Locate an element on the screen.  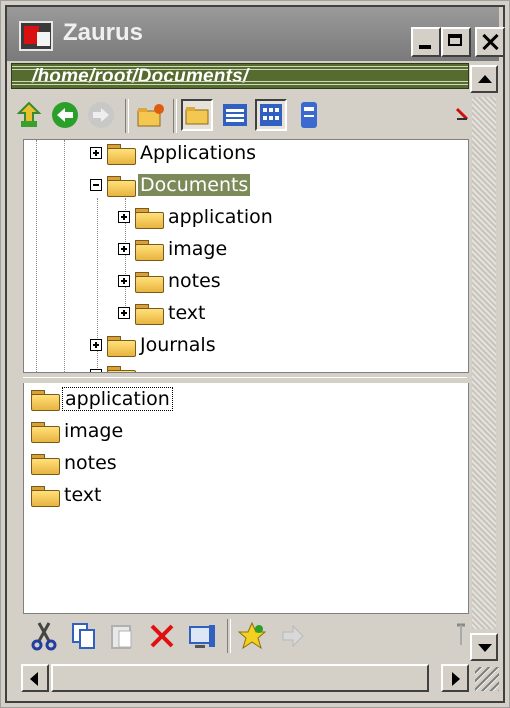
close-panel-icon is located at coordinates (461, 115).